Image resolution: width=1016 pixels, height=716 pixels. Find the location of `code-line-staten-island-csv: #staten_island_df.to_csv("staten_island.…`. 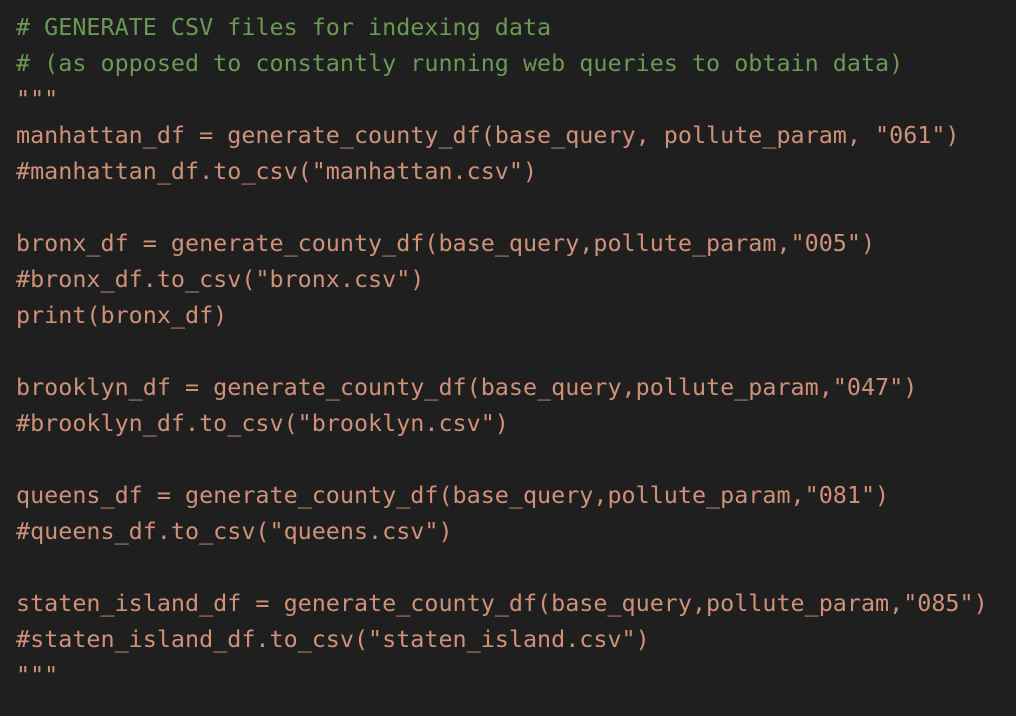

code-line-staten-island-csv: #staten_island_df.to_csv("staten_island.… is located at coordinates (333, 639).